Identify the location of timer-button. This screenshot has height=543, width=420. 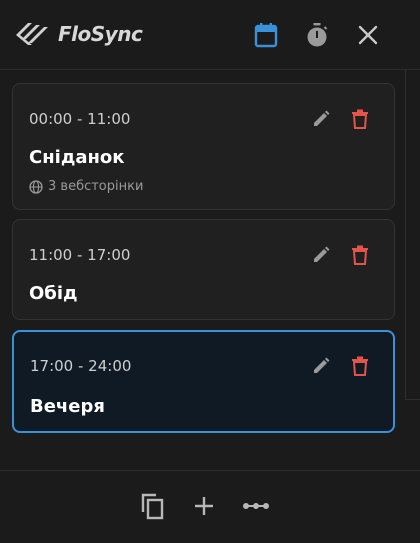
(317, 35).